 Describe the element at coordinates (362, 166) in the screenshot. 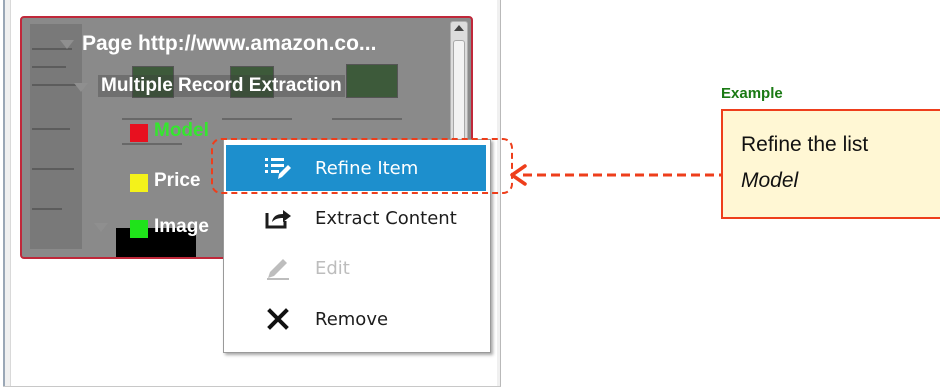

I see `highlight-dashed-frame` at that location.